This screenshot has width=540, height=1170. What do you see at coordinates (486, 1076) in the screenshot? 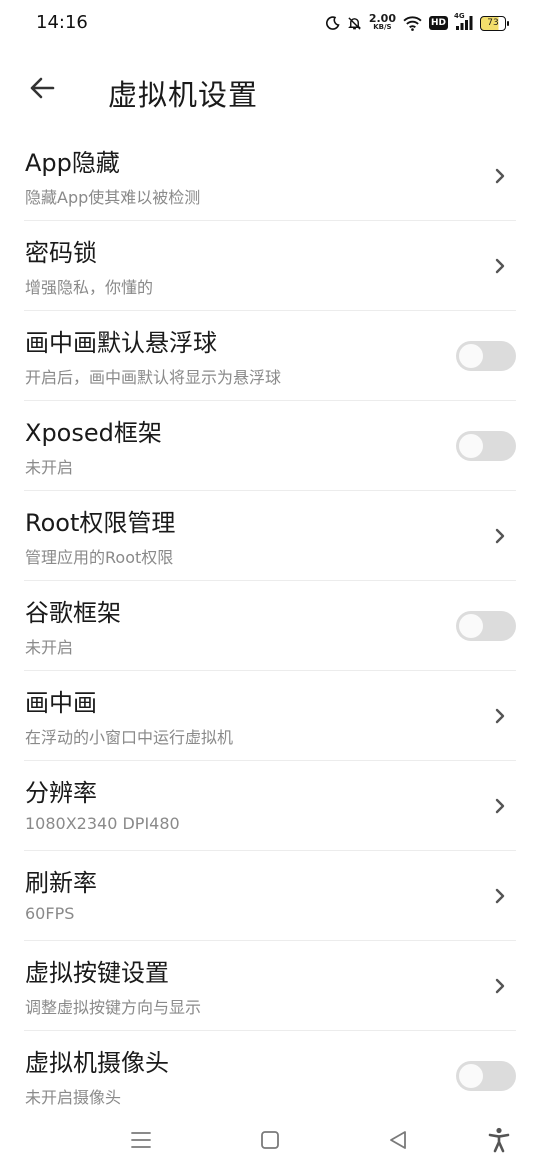
I see `camera-toggle` at bounding box center [486, 1076].